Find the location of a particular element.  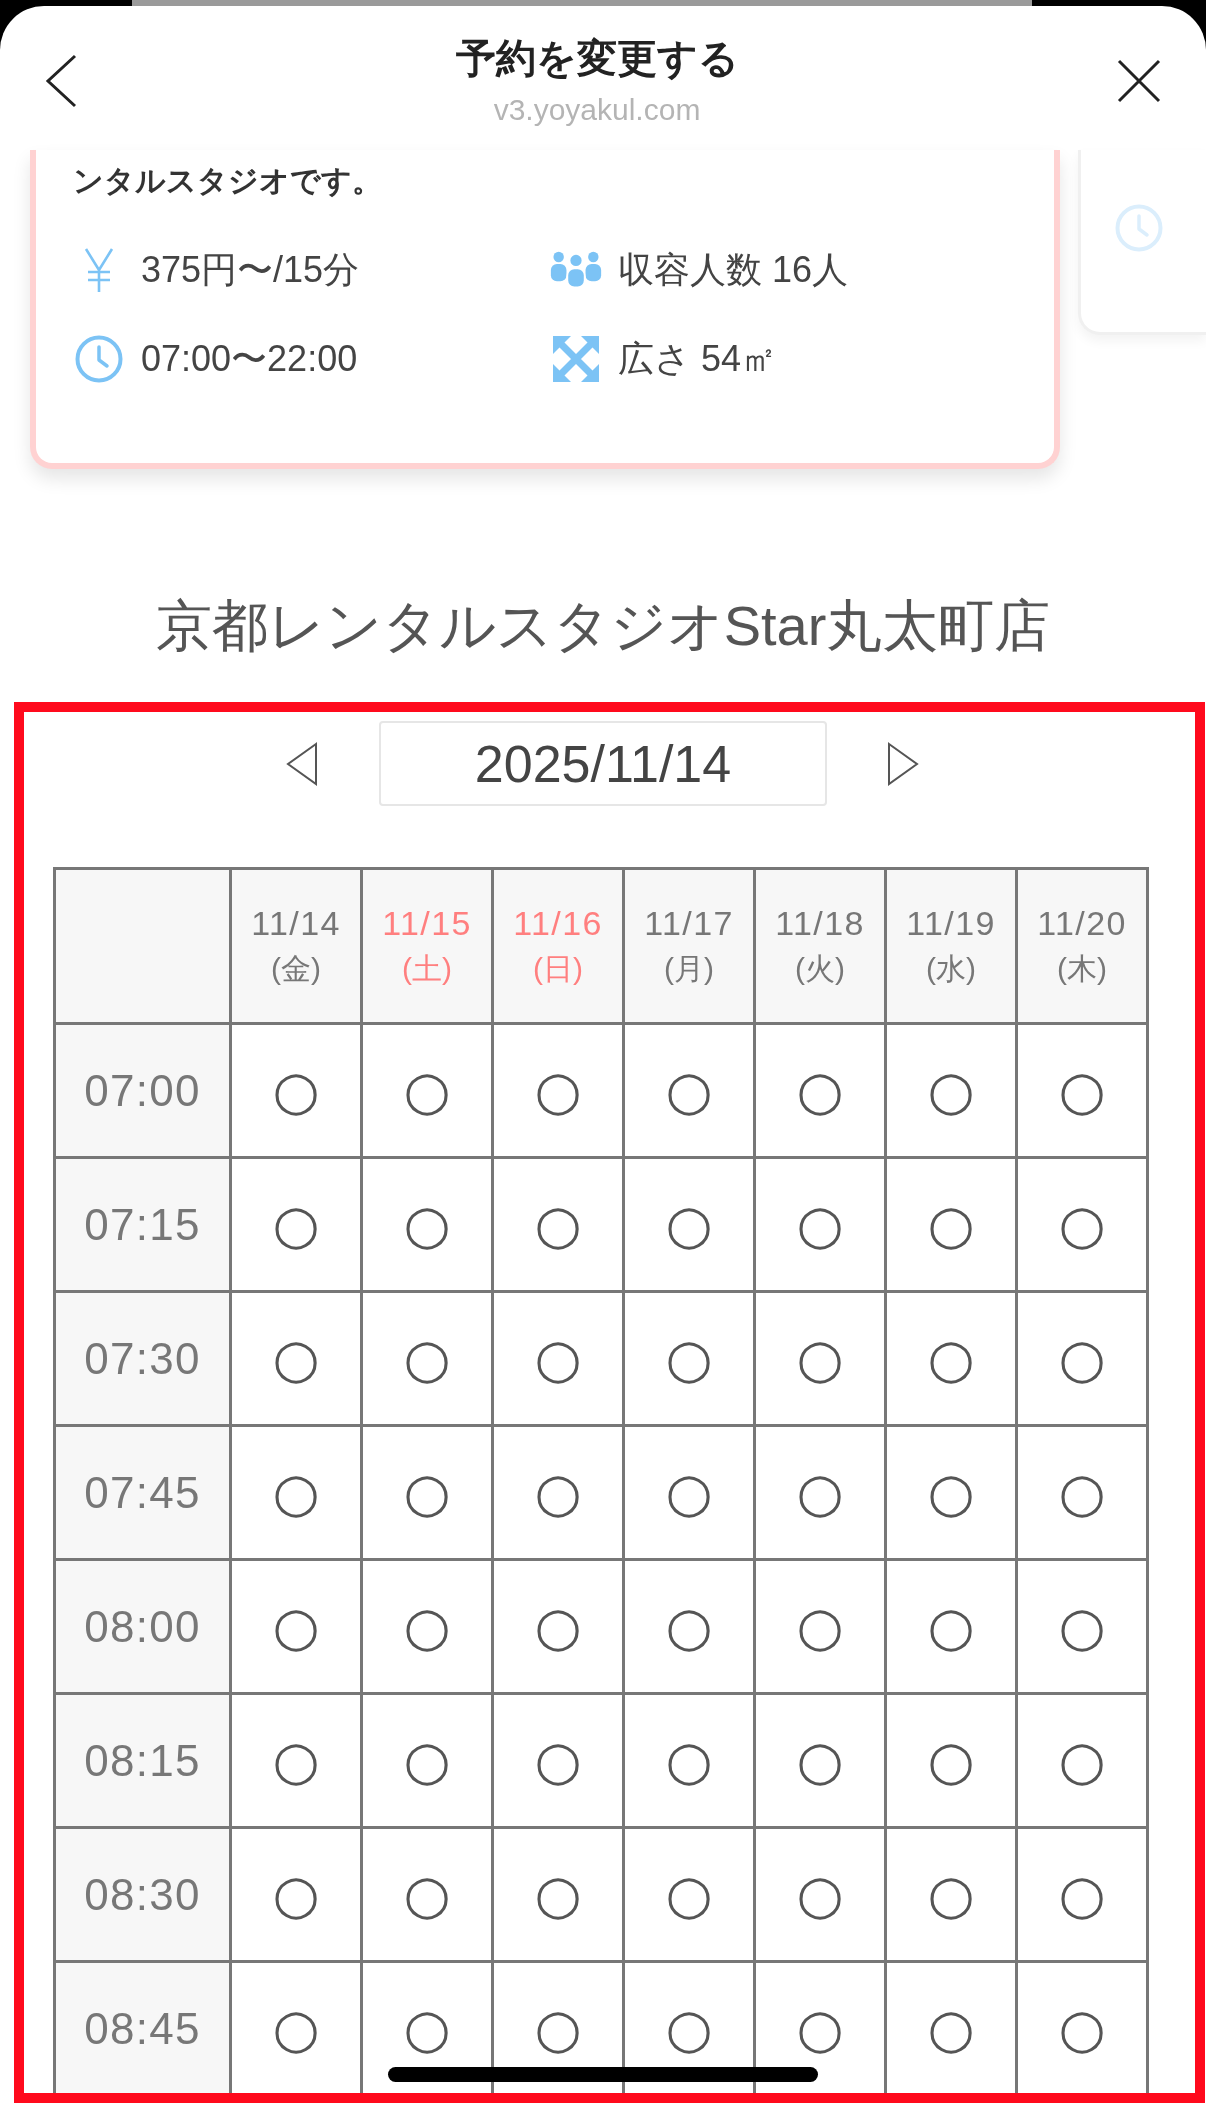

time-cell: 08:15 is located at coordinates (142, 1762).